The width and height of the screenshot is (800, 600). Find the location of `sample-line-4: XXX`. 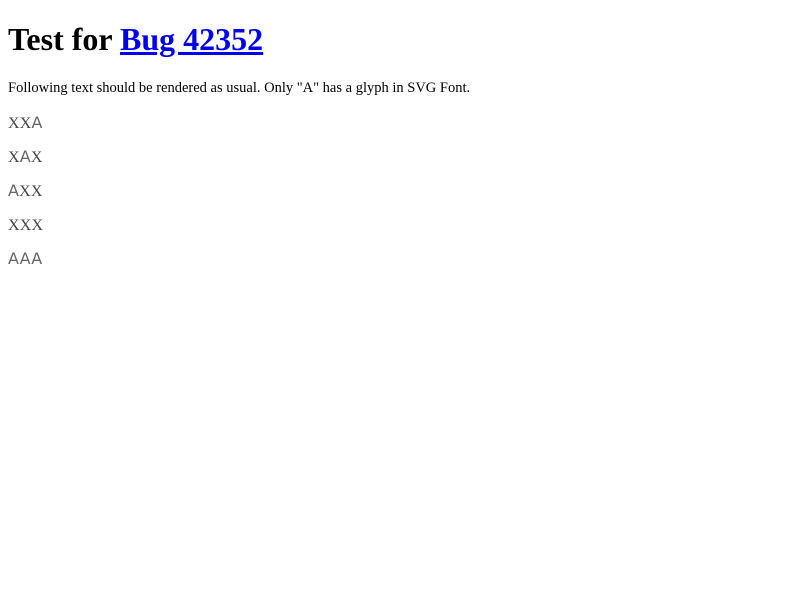

sample-line-4: XXX is located at coordinates (25, 225).